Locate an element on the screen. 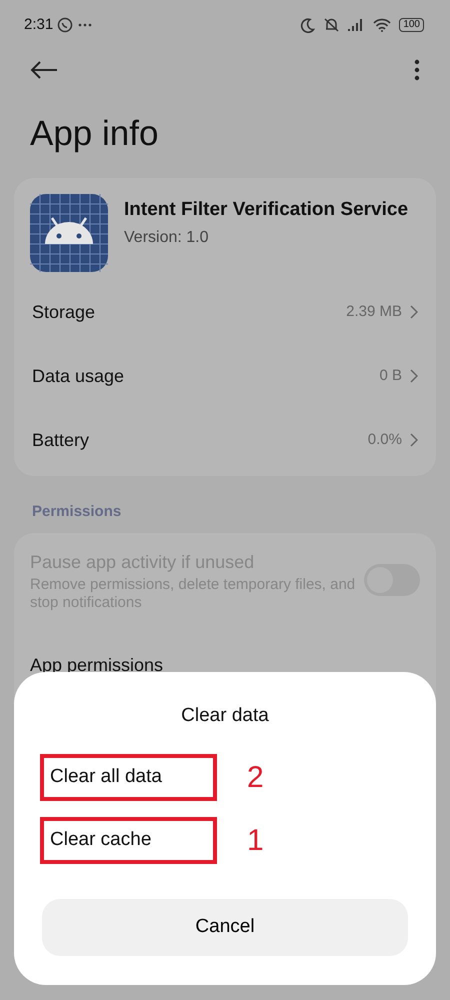 The height and width of the screenshot is (1000, 450). row-value: 0.0% is located at coordinates (385, 440).